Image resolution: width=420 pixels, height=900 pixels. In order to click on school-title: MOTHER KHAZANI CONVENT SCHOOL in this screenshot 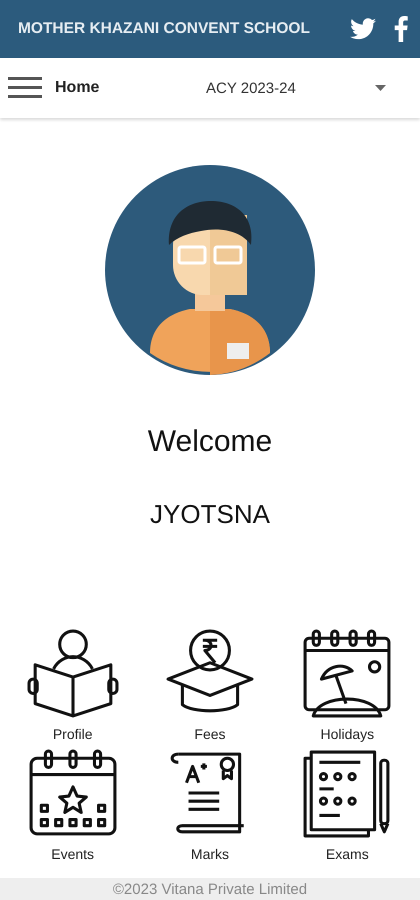, I will do `click(164, 29)`.